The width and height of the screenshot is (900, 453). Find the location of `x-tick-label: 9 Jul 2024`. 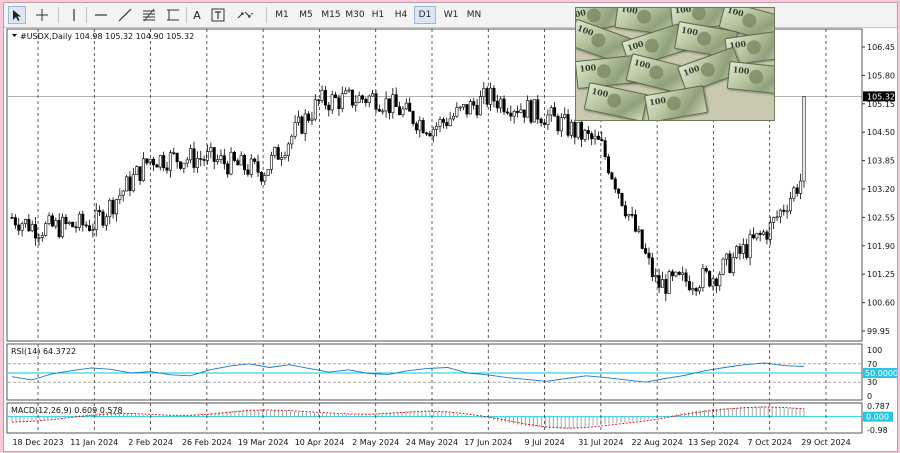

x-tick-label: 9 Jul 2024 is located at coordinates (544, 442).